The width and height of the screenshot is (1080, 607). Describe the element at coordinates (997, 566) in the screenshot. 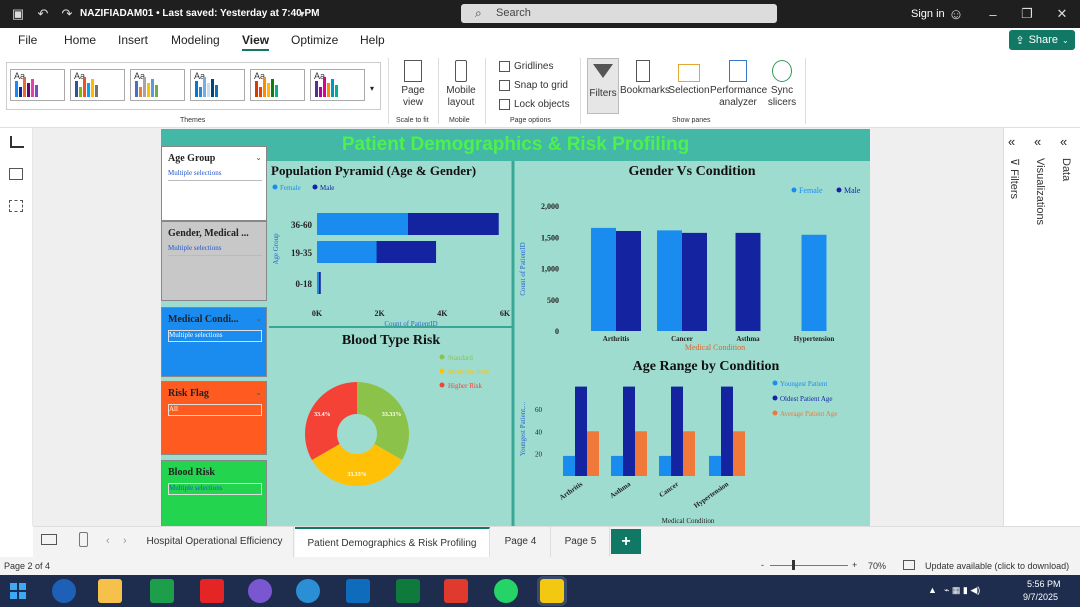

I see `update-available-link: Update available (click to download)` at that location.